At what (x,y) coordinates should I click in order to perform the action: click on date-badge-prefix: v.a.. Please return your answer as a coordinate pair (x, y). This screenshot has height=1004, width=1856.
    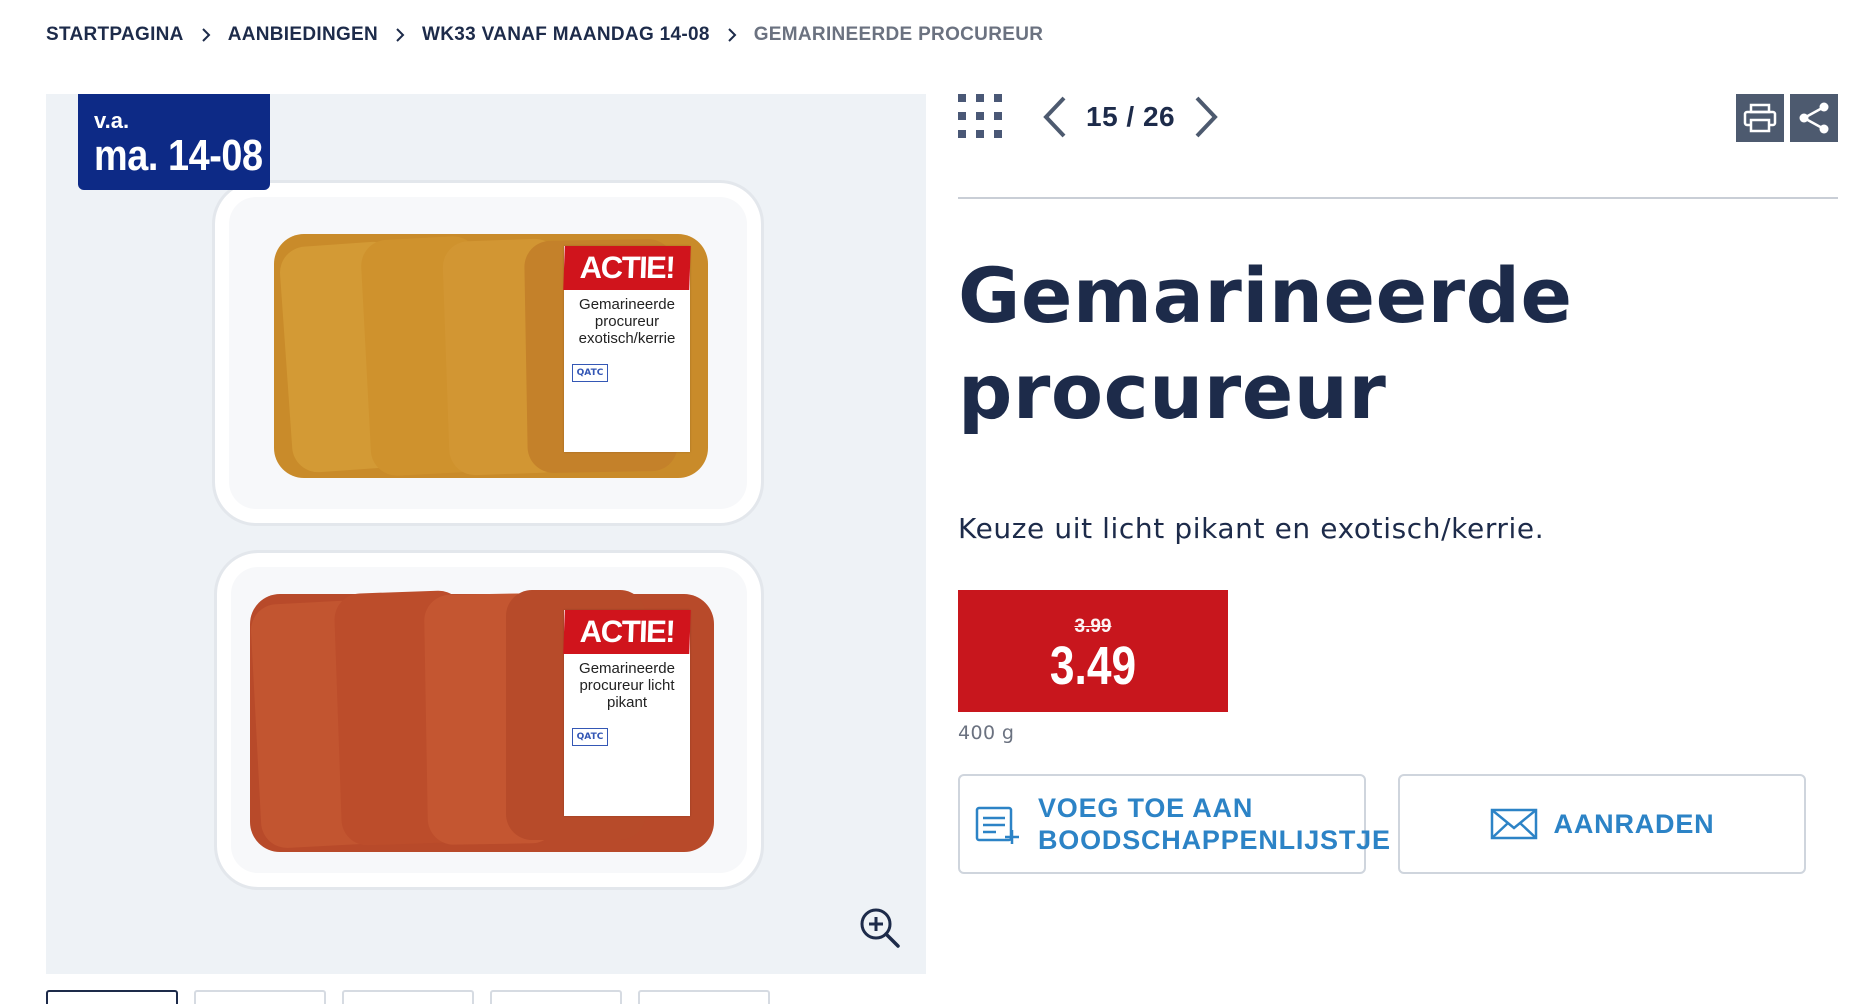
    Looking at the image, I should click on (112, 120).